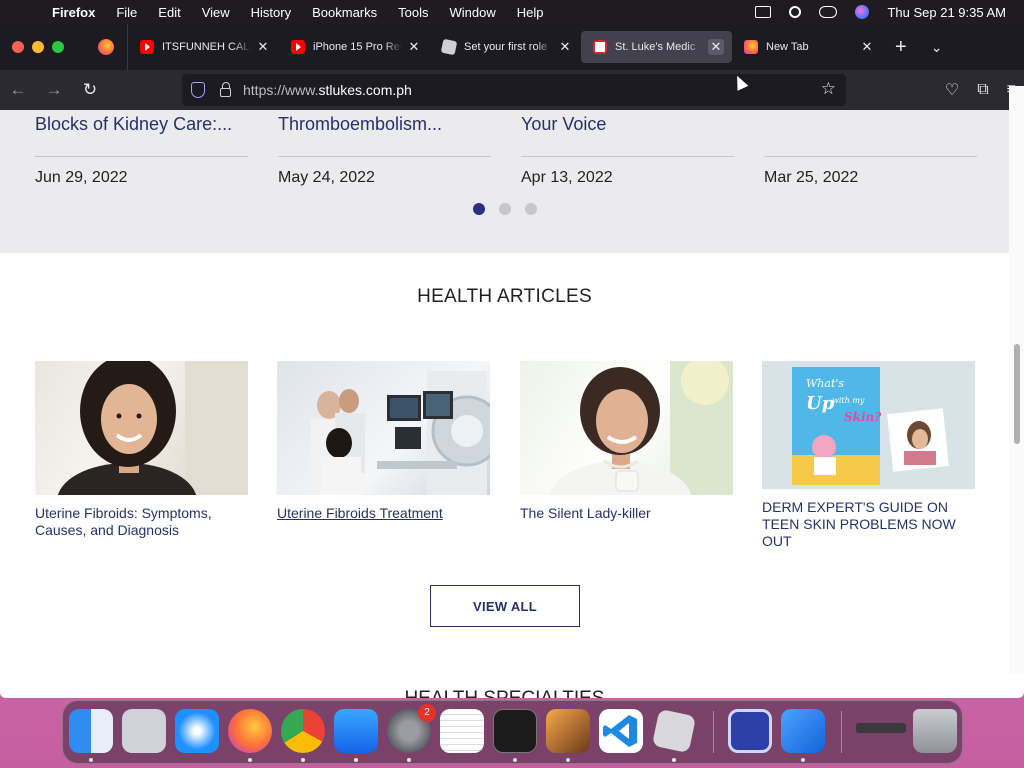 The image size is (1024, 768). Describe the element at coordinates (91, 731) in the screenshot. I see `finder-icon` at that location.